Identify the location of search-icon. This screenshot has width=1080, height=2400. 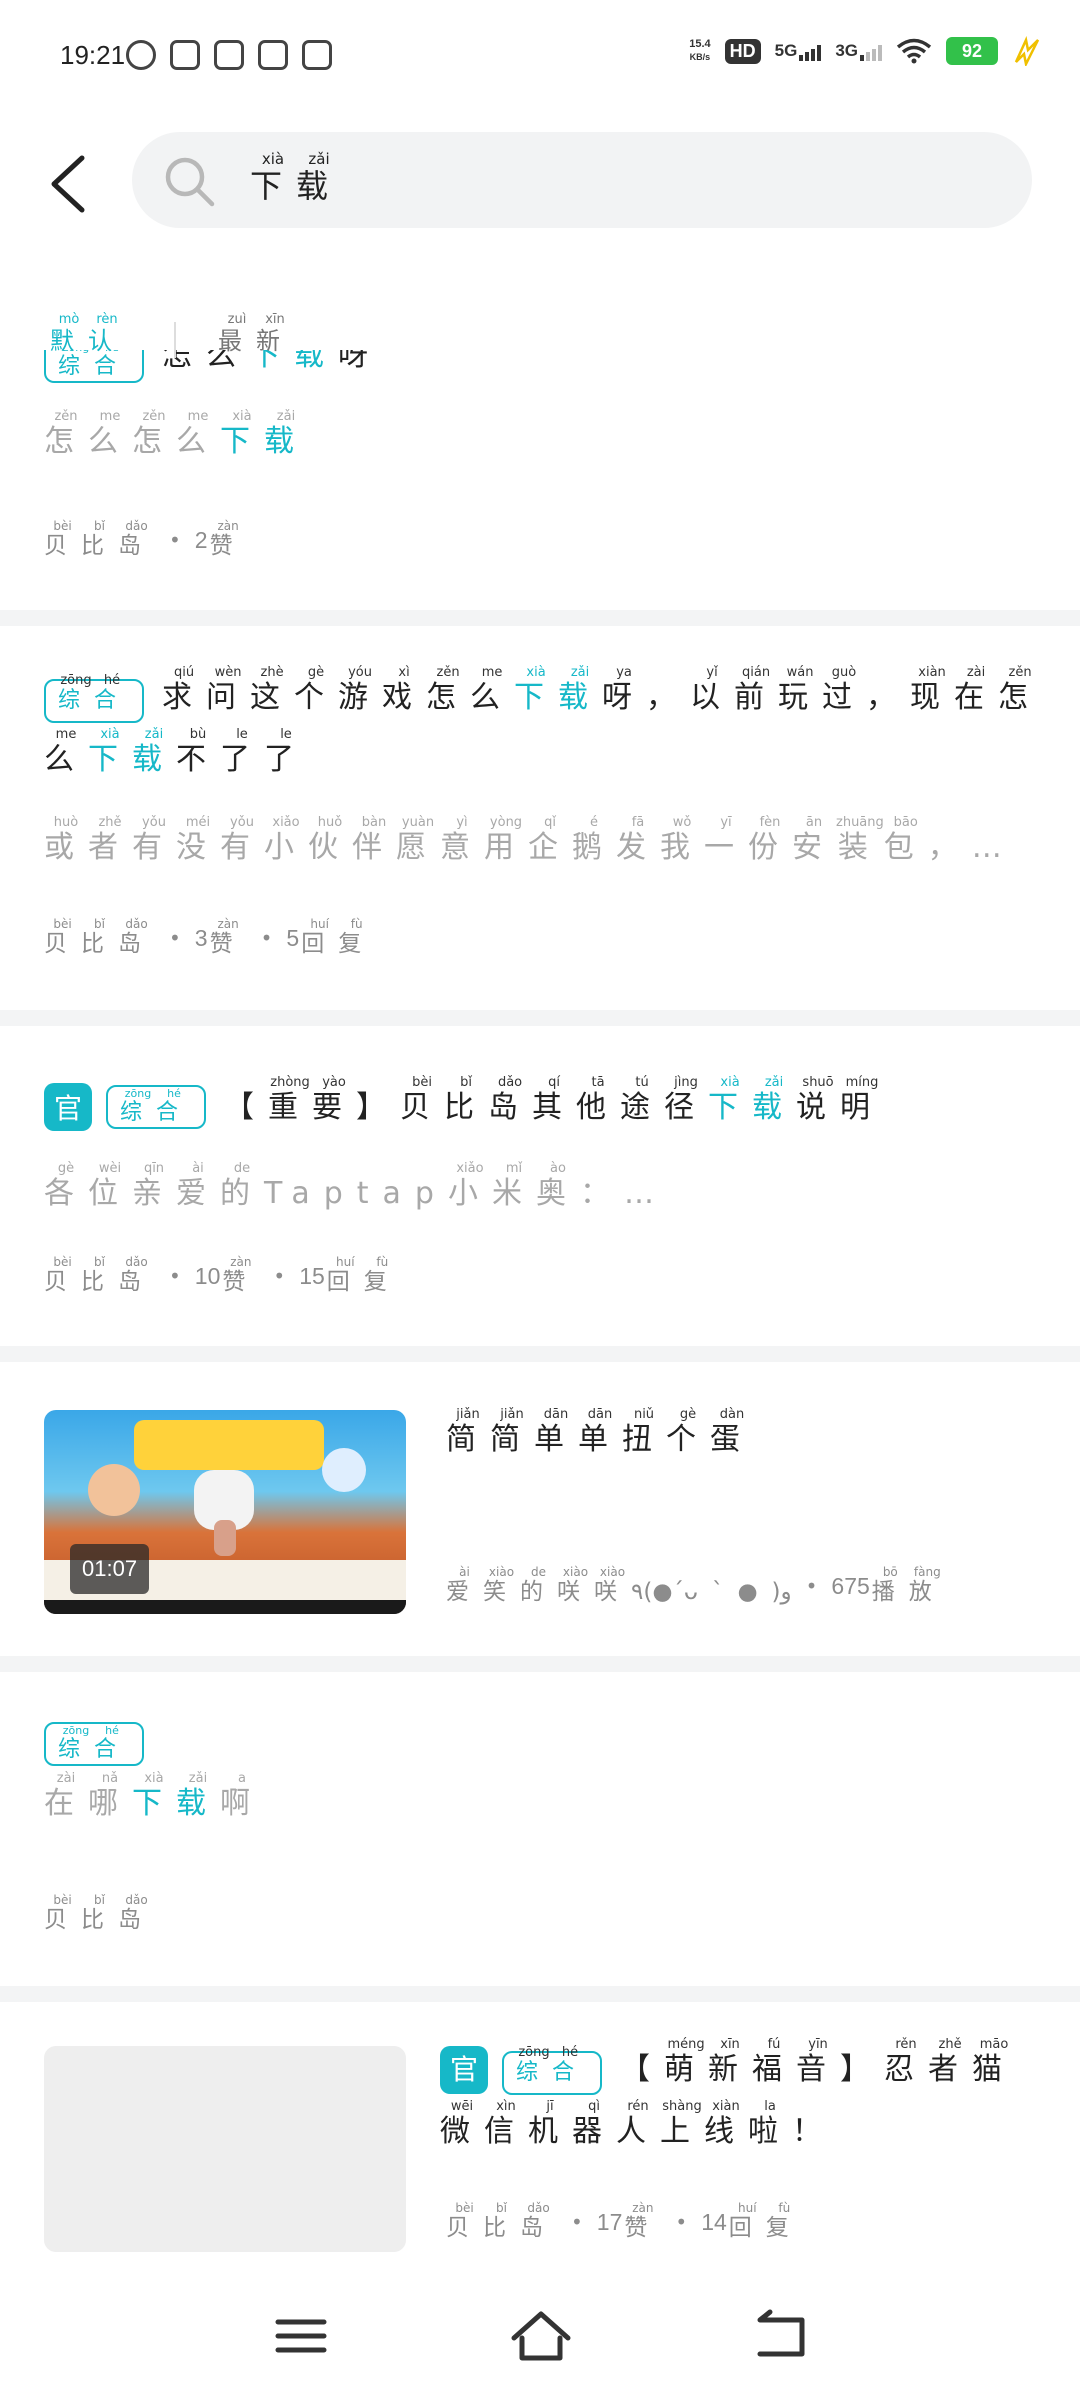
(190, 182).